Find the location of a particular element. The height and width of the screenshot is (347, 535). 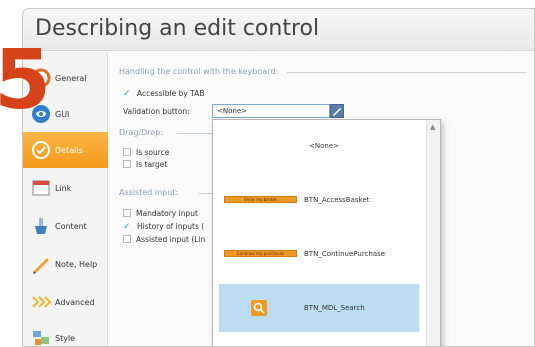

sidebar-item-label: Advanced is located at coordinates (75, 302).